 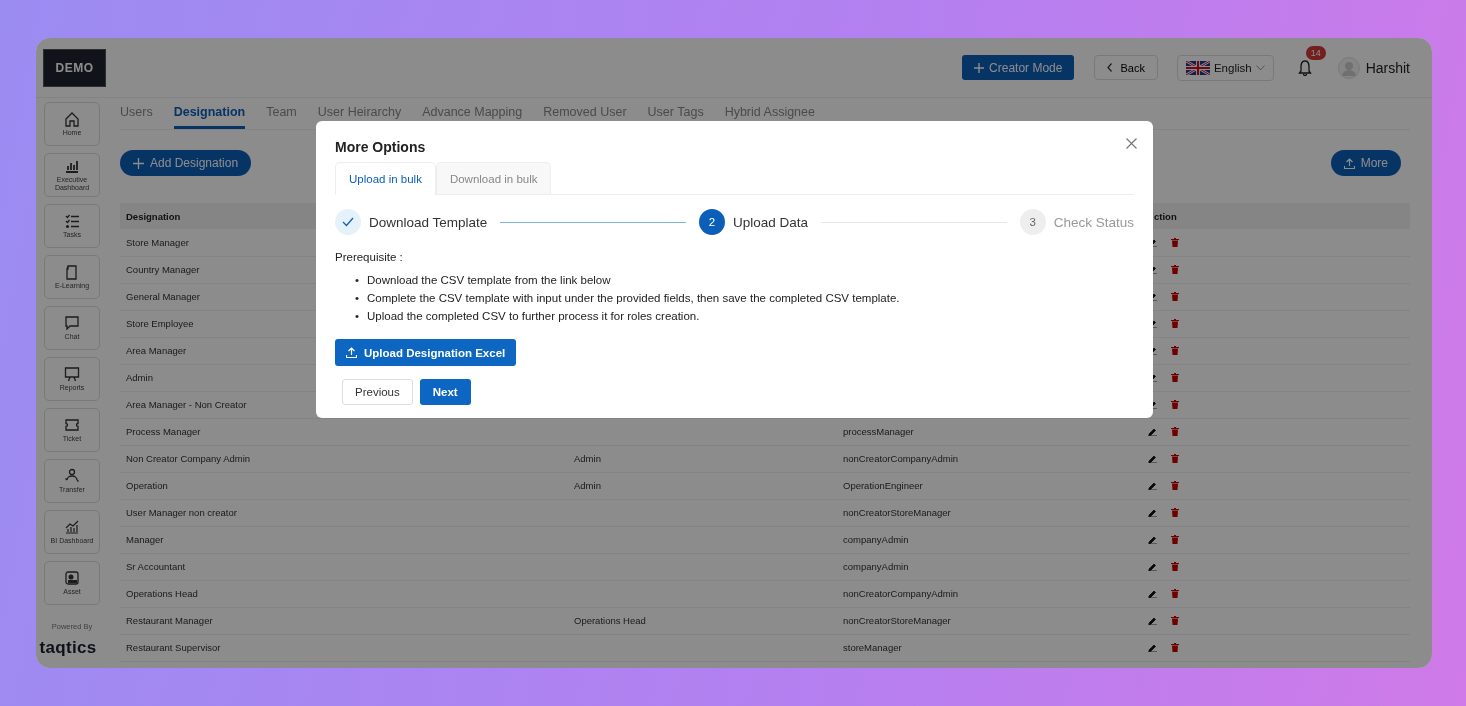 I want to click on close-button, so click(x=1131, y=143).